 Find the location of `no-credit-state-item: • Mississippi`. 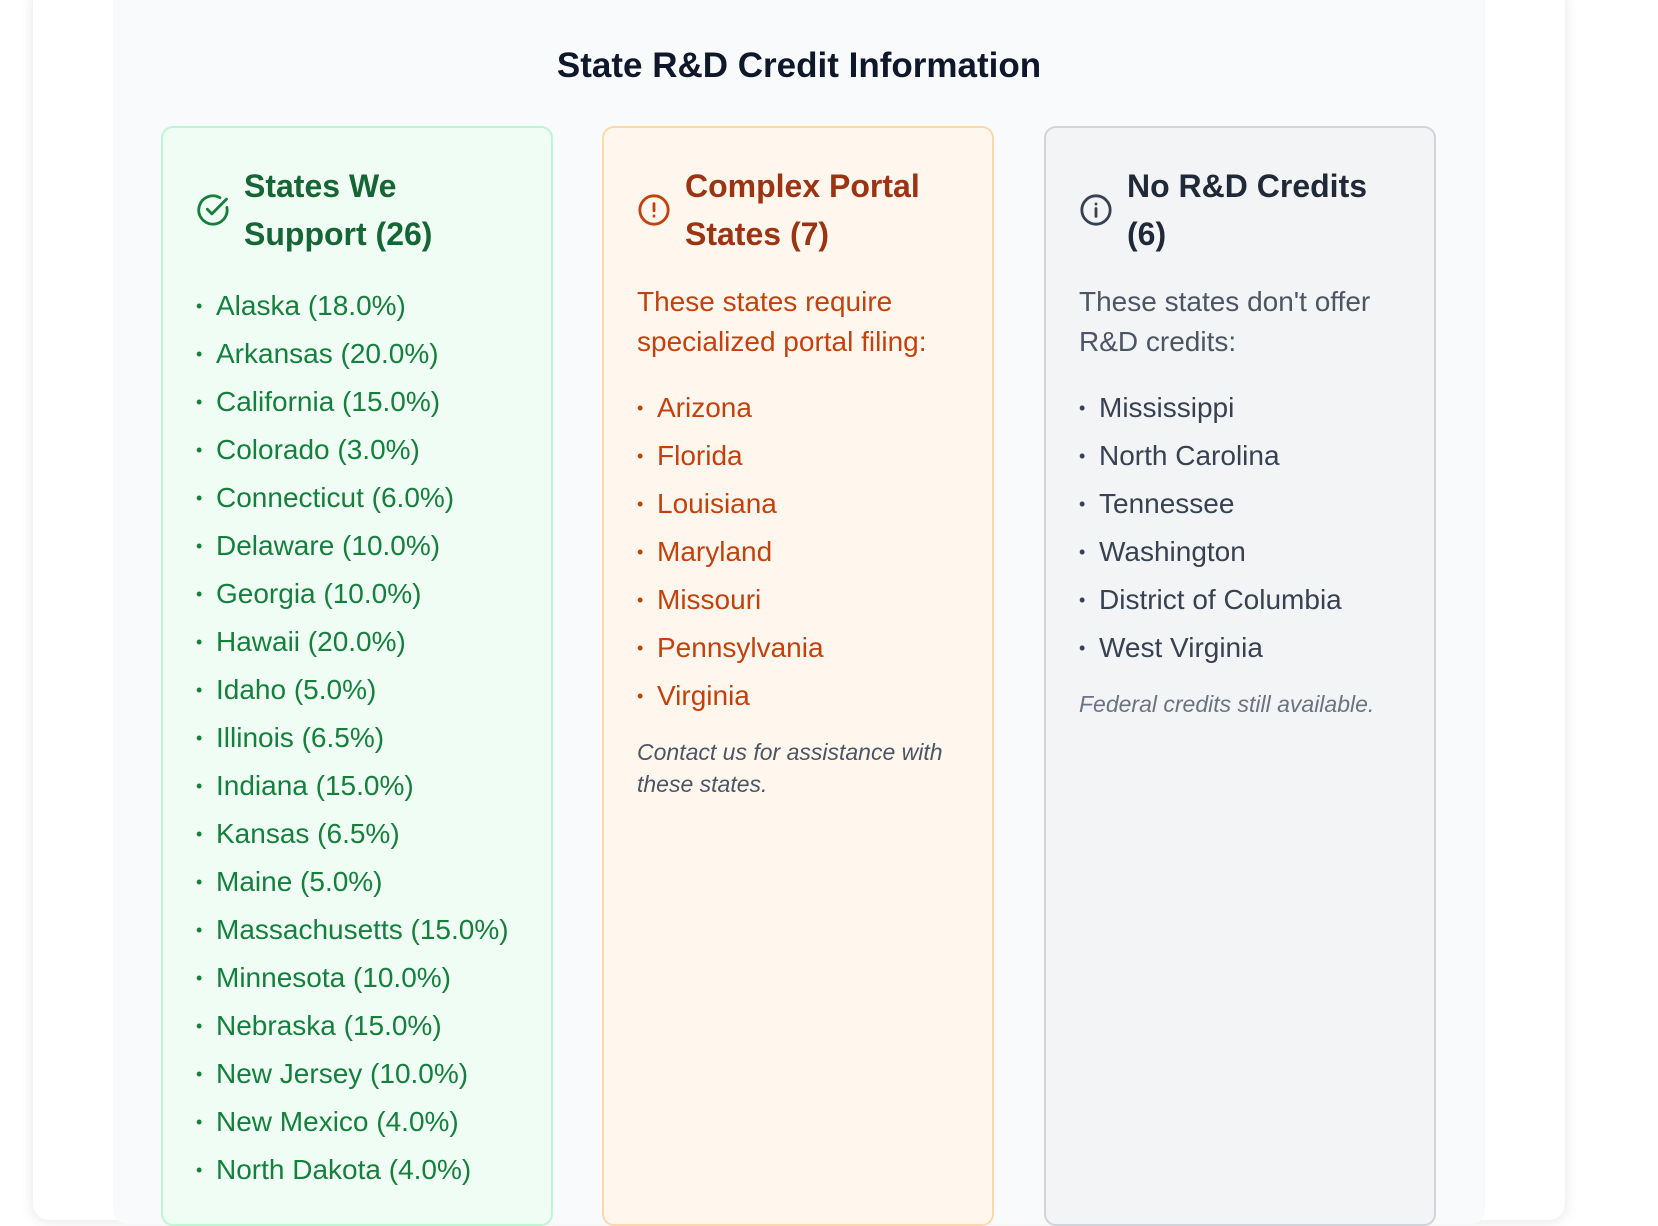

no-credit-state-item: • Mississippi is located at coordinates (1241, 408).